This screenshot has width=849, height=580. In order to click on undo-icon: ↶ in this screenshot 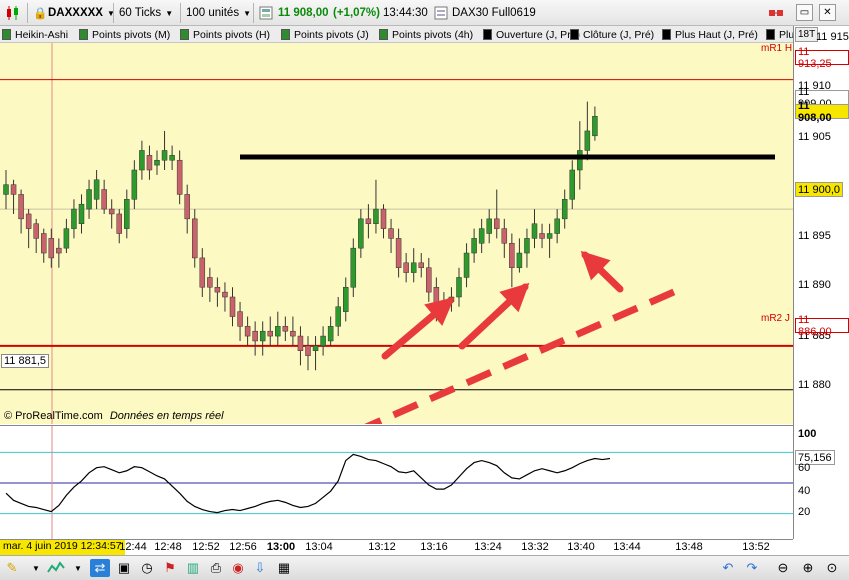, I will do `click(728, 568)`.